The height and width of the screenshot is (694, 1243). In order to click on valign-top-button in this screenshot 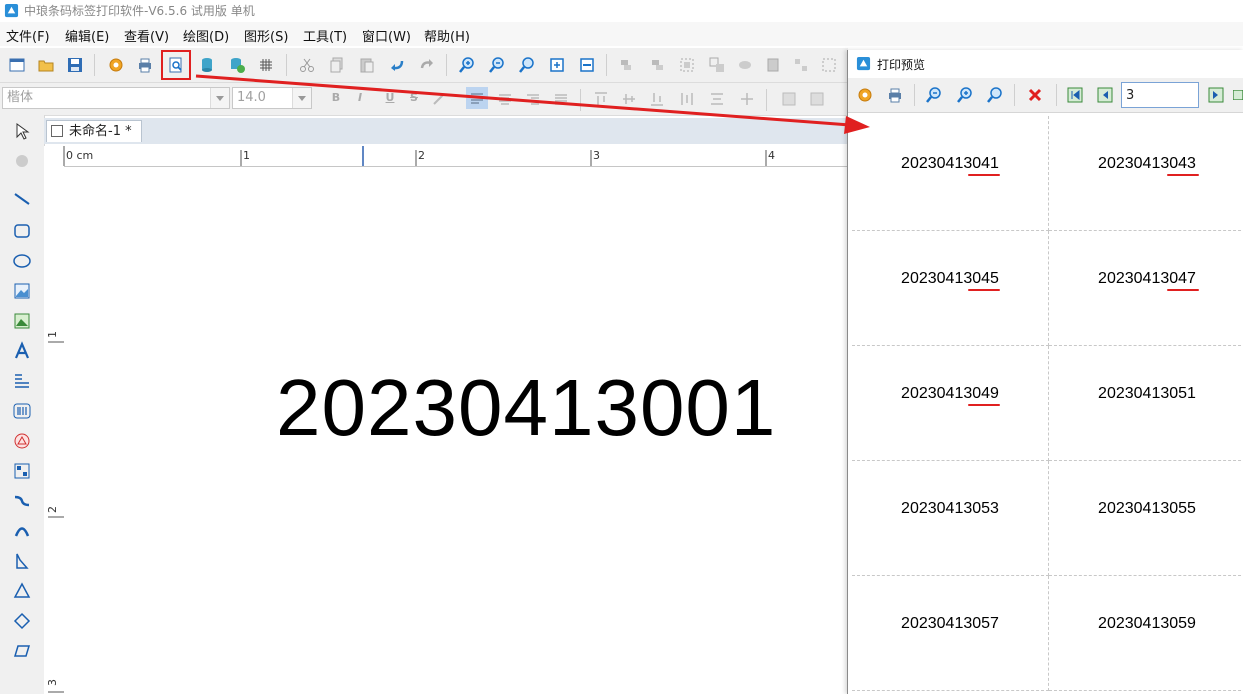, I will do `click(601, 99)`.